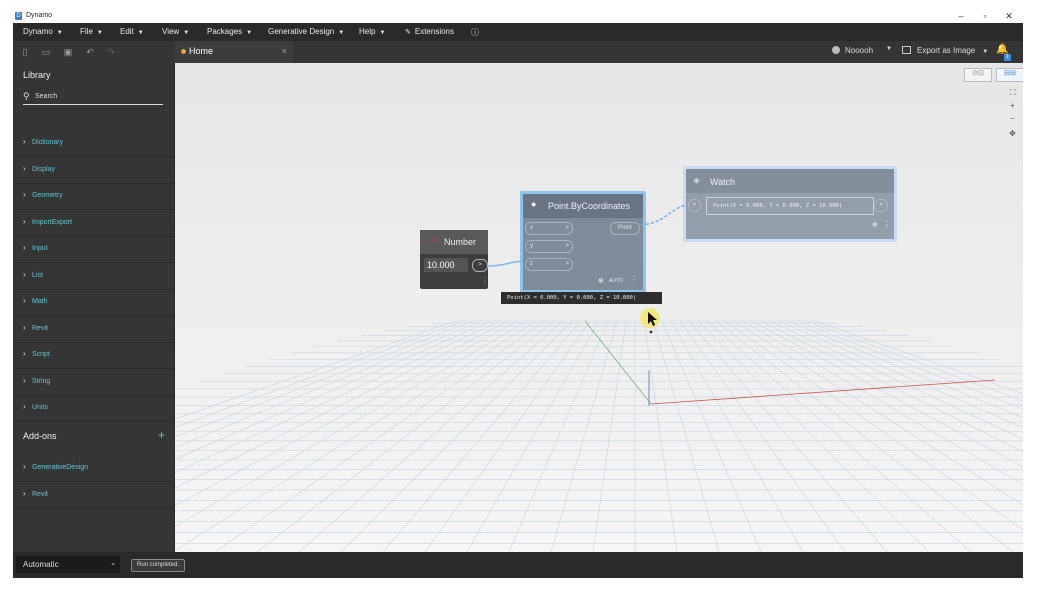 The width and height of the screenshot is (1040, 608). What do you see at coordinates (161, 435) in the screenshot?
I see `add-addon-icon: +` at bounding box center [161, 435].